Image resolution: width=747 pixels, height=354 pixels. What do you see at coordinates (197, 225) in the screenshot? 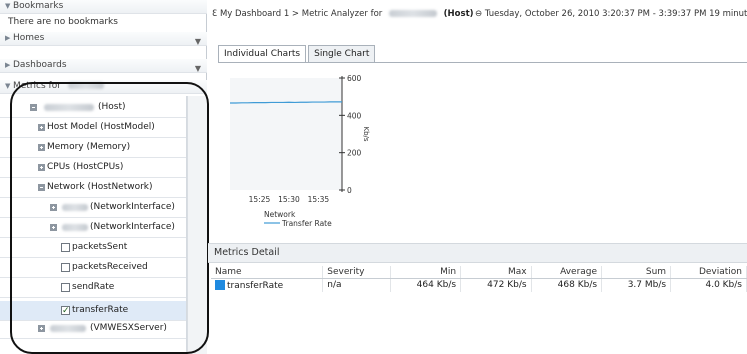
I see `tree-scrollbar` at bounding box center [197, 225].